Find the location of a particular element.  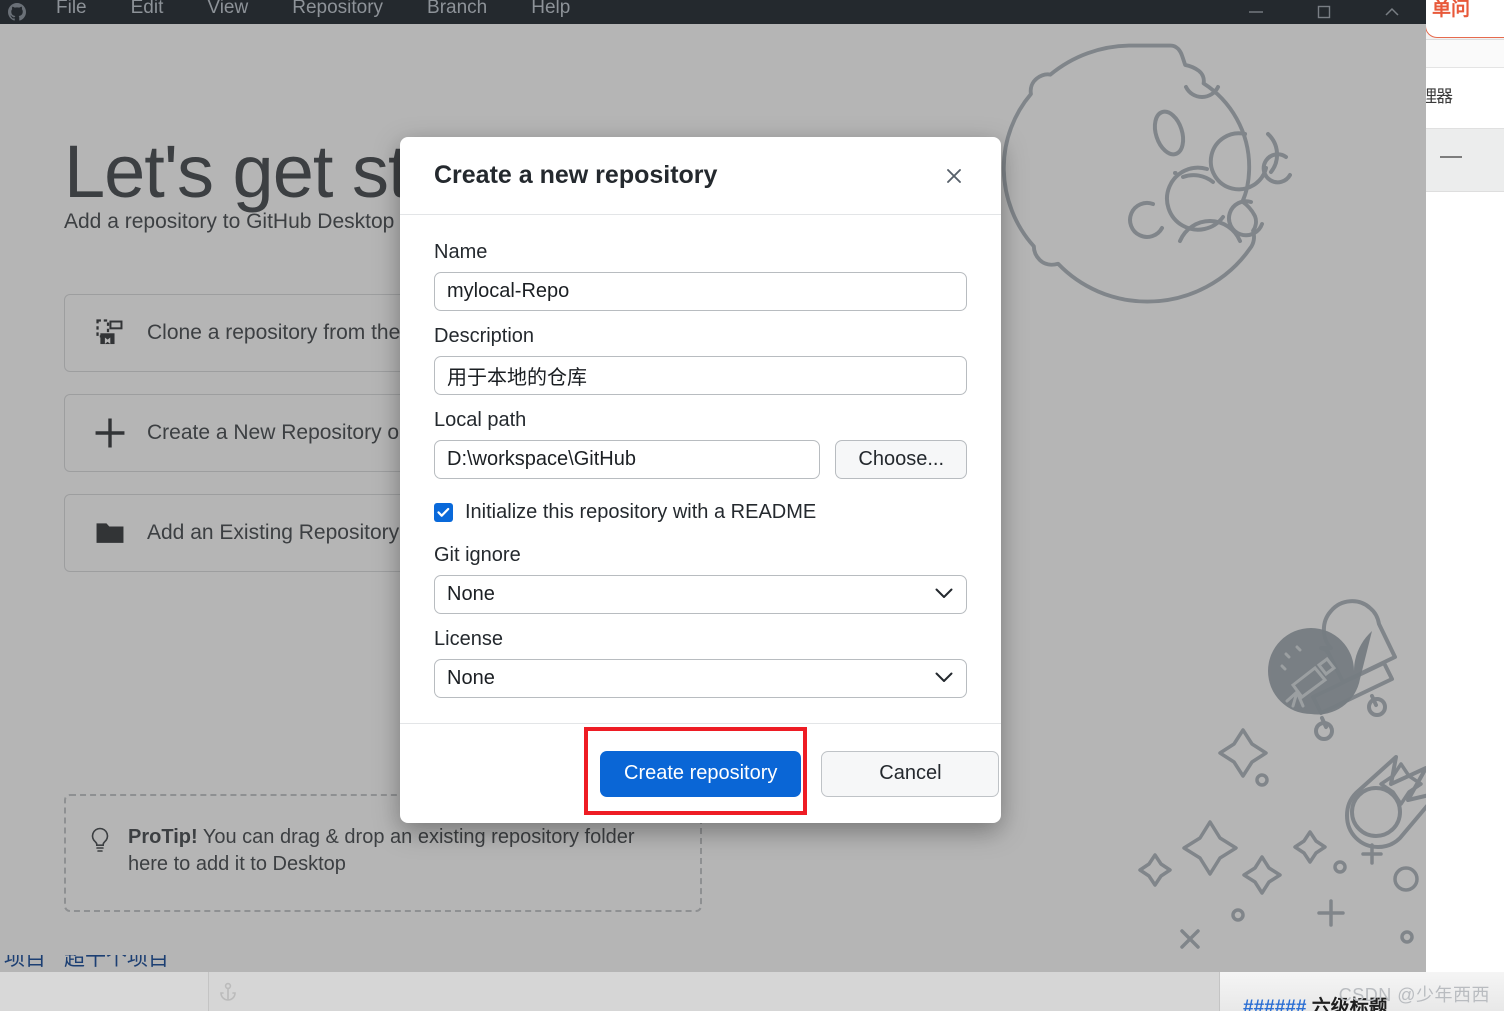

name-label: Name is located at coordinates (461, 252).